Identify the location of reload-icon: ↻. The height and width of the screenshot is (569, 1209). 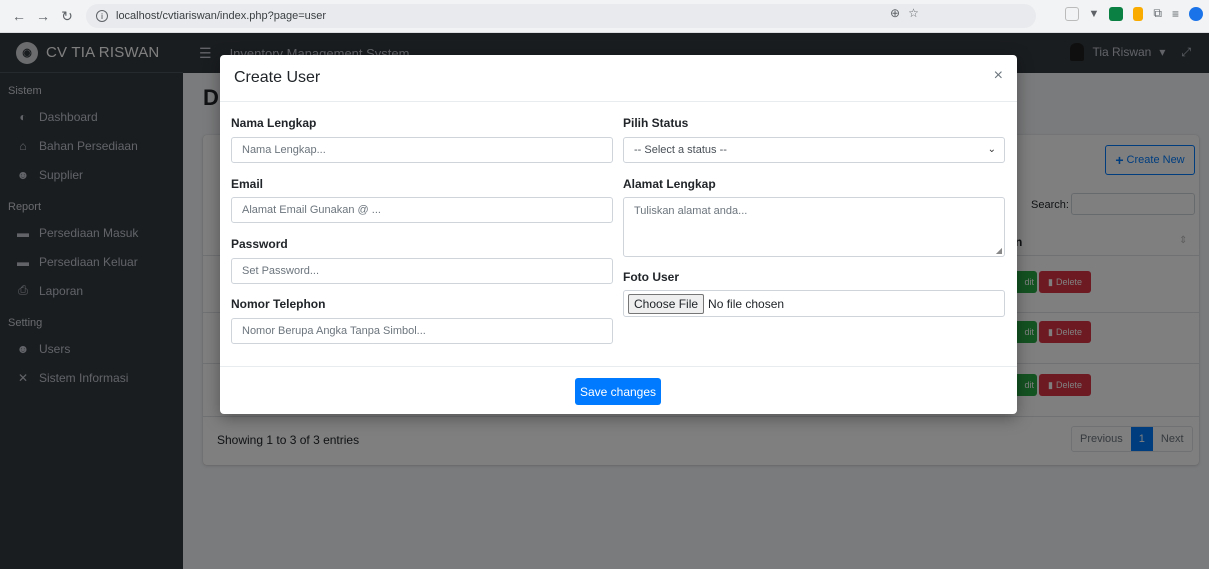
(67, 16).